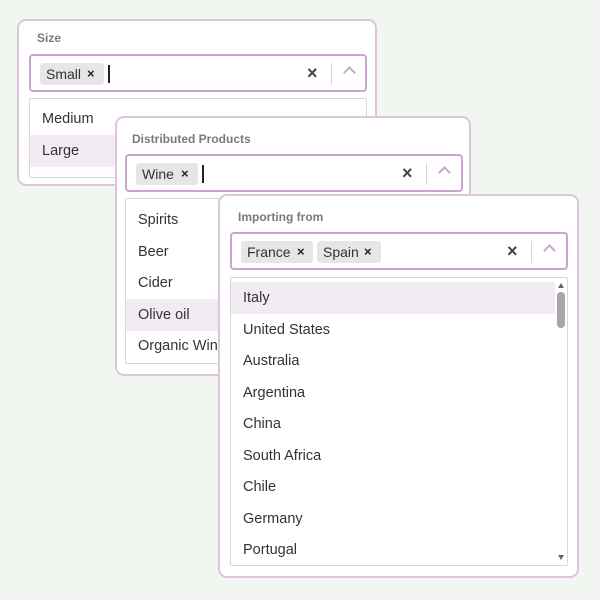 The width and height of the screenshot is (600, 600). I want to click on chip-wine: Wine ×, so click(167, 174).